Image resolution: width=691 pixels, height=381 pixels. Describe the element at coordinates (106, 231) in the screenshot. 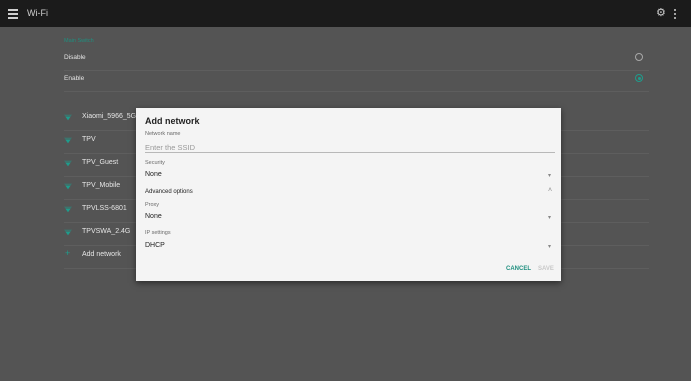

I see `network-name: TPVSWA_2.4G` at that location.